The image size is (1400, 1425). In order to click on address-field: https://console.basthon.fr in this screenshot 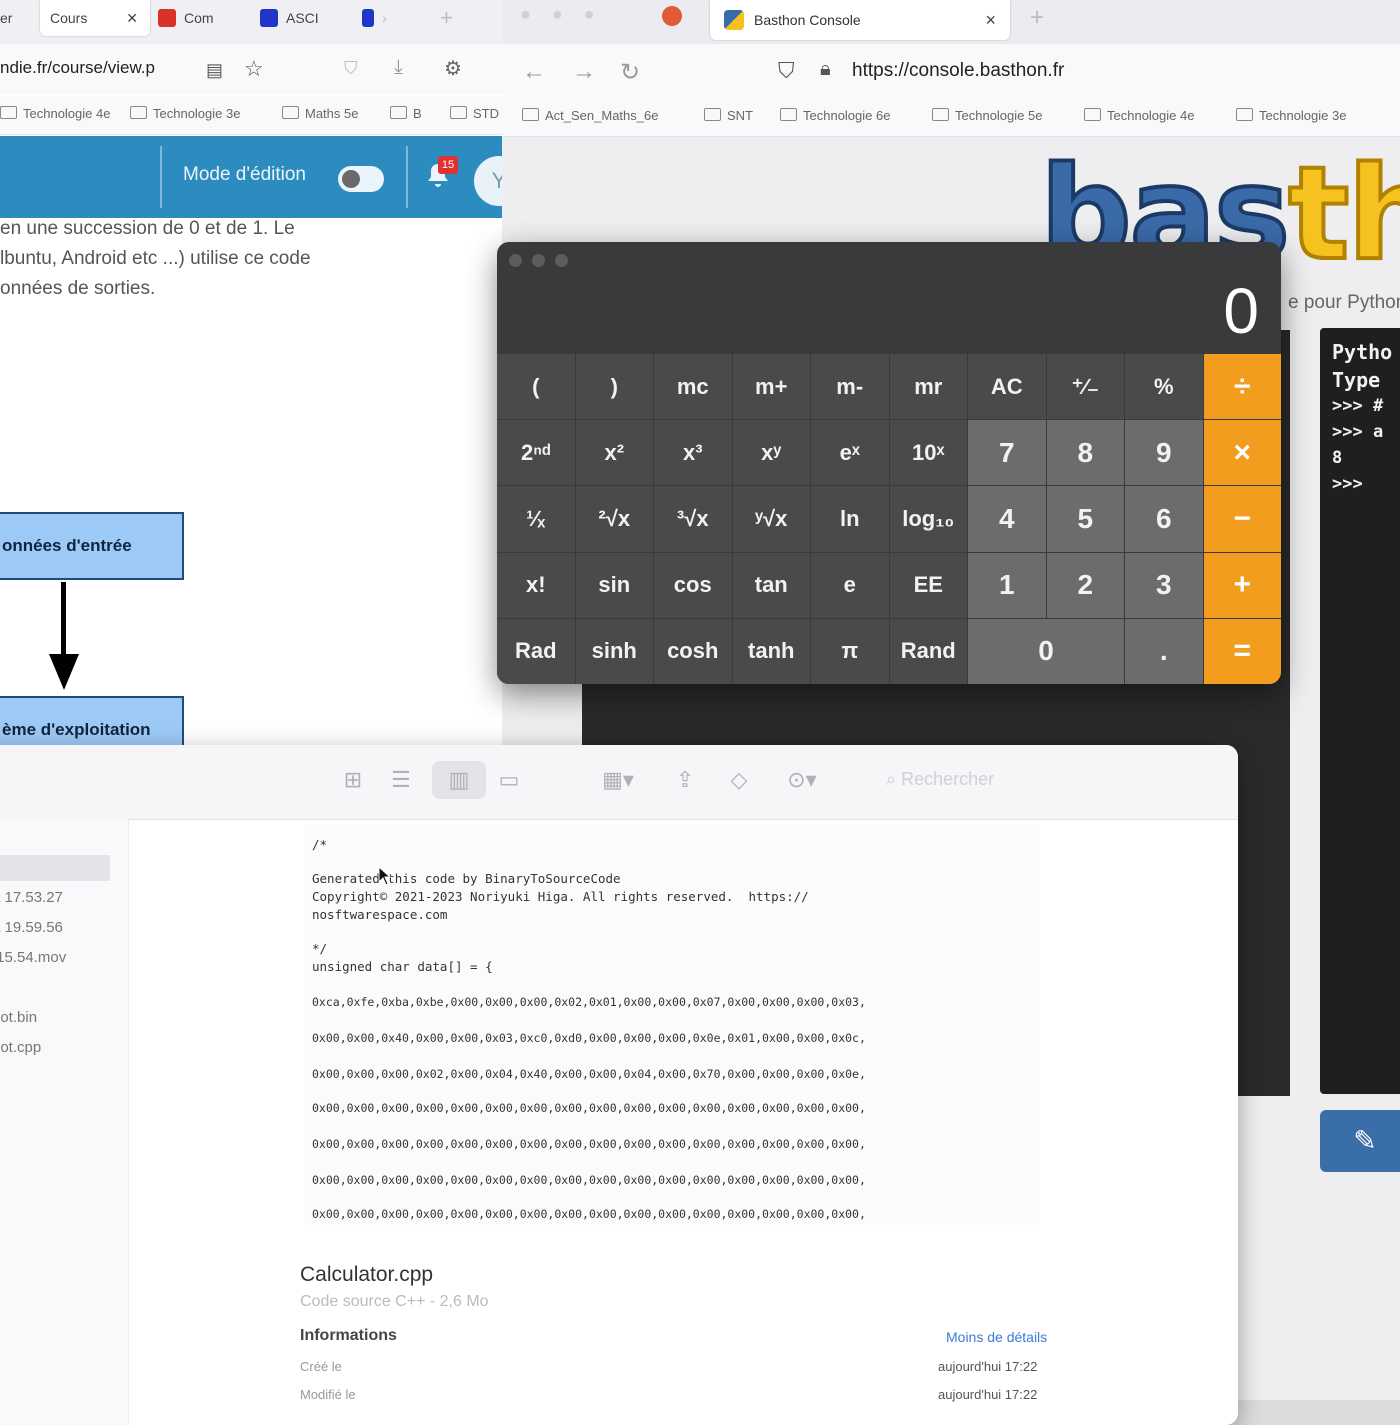, I will do `click(958, 71)`.